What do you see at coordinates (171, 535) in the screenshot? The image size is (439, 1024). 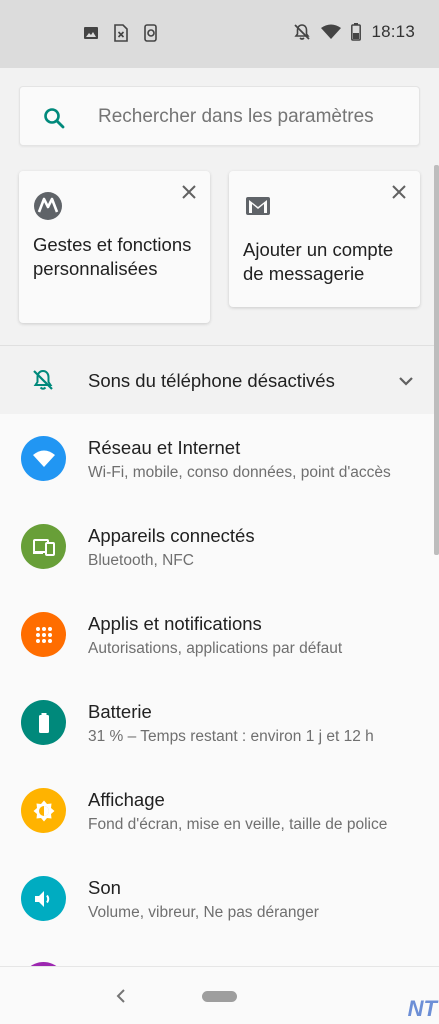 I see `setting-title: Appareils connectés` at bounding box center [171, 535].